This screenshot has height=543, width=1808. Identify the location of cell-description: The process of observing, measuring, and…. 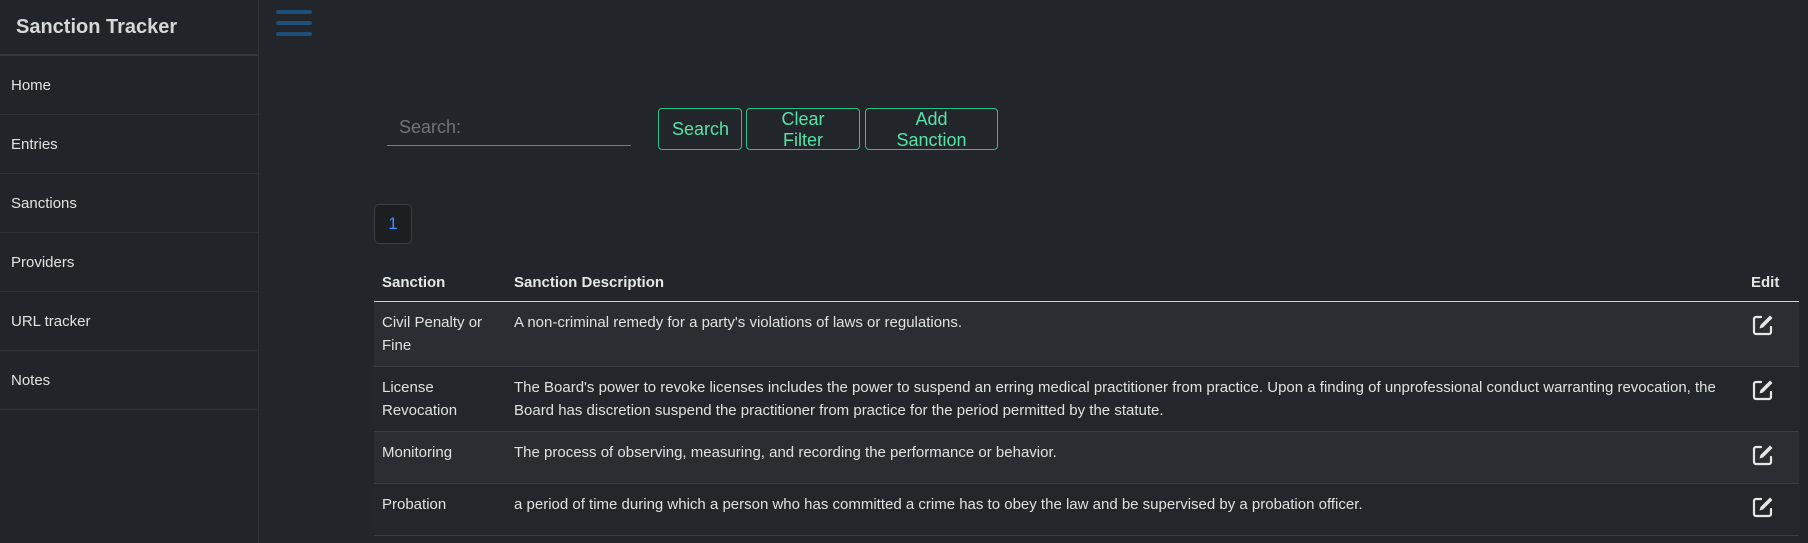
(1124, 457).